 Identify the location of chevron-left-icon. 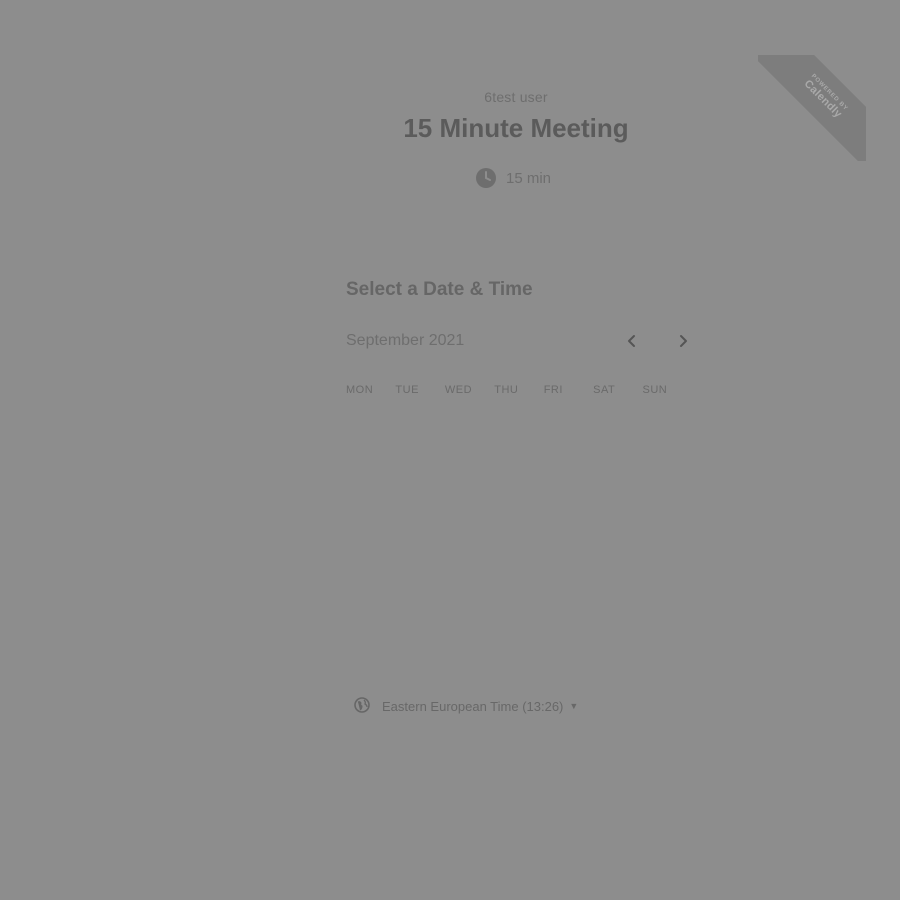
(632, 343).